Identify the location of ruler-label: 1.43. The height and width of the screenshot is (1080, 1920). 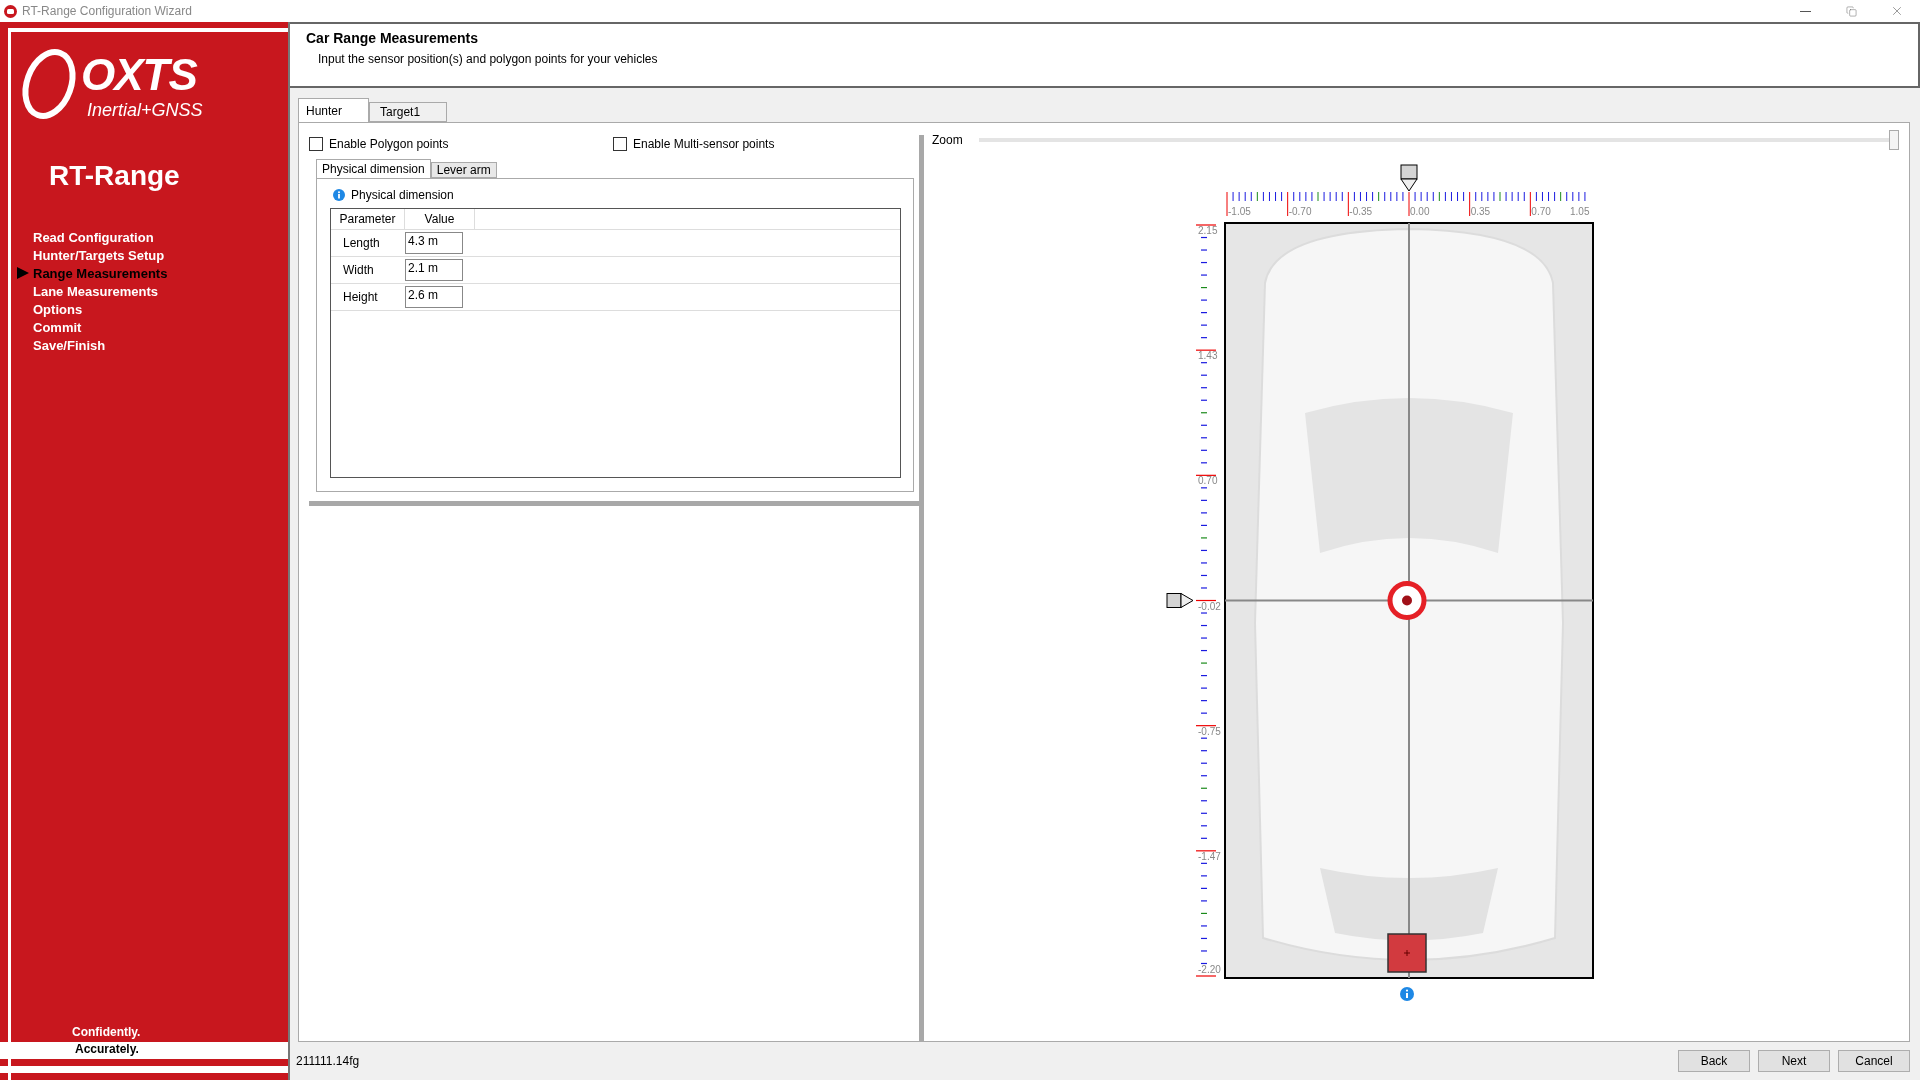
(1207, 356).